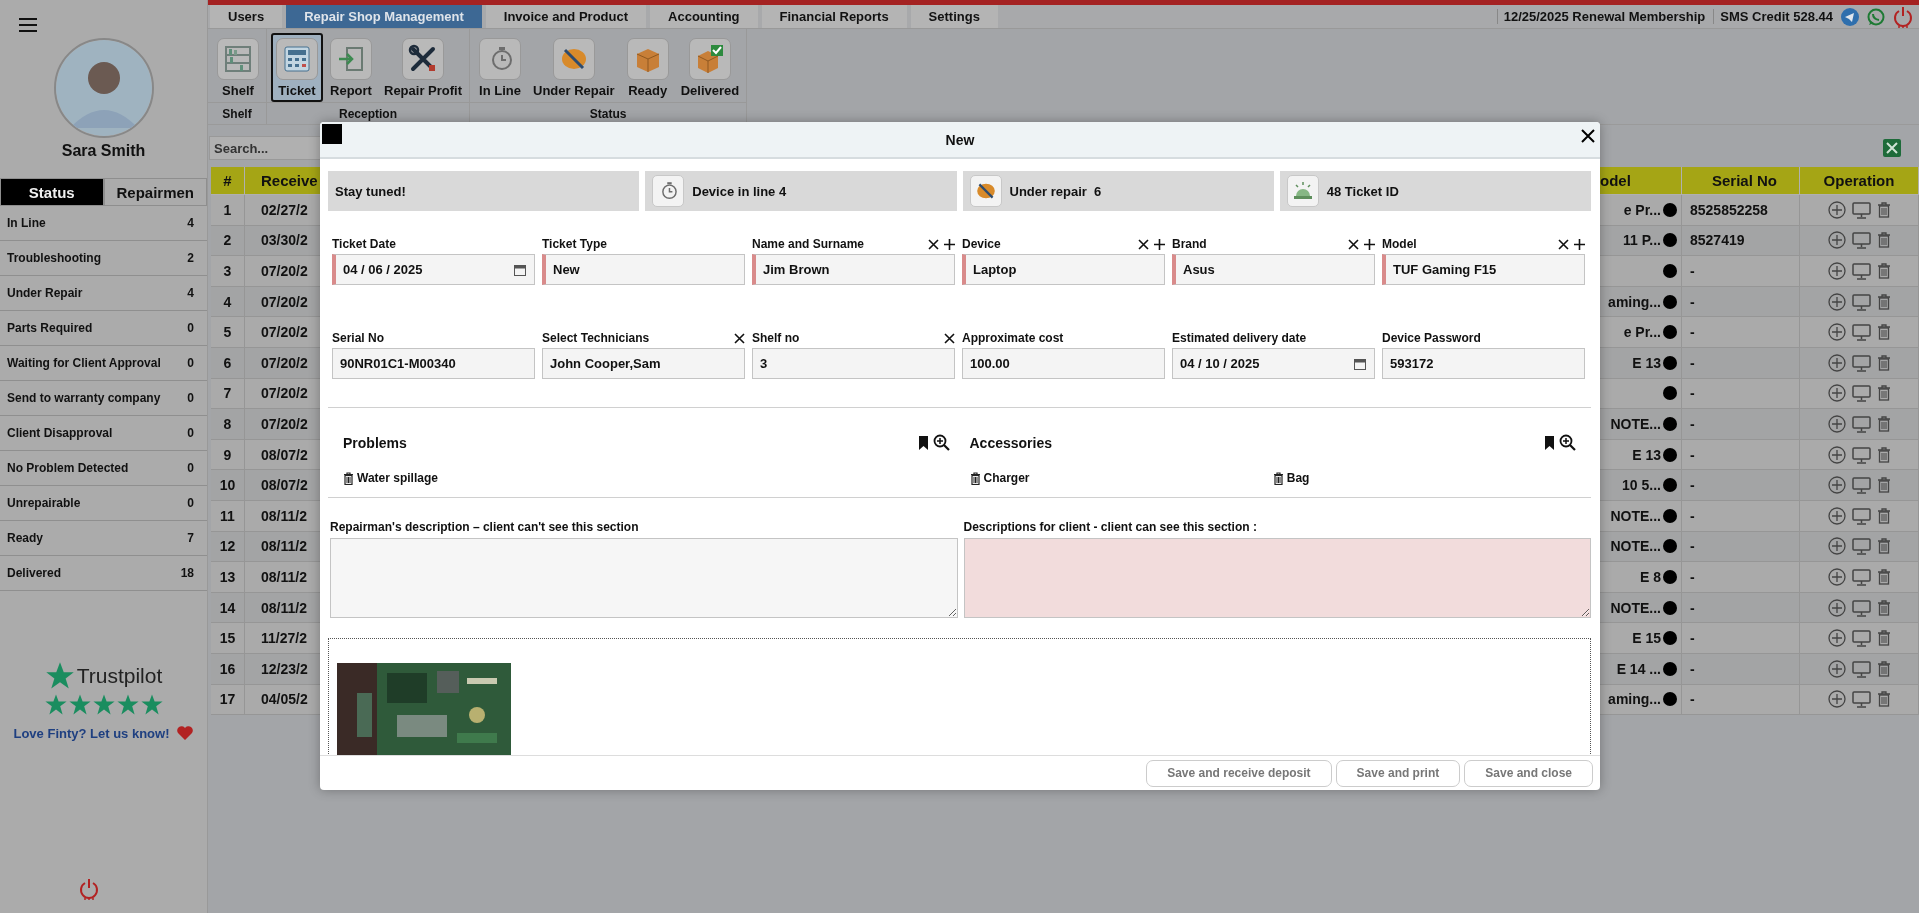 Image resolution: width=1919 pixels, height=913 pixels. Describe the element at coordinates (500, 67) in the screenshot. I see `toolbar-button: In Line` at that location.